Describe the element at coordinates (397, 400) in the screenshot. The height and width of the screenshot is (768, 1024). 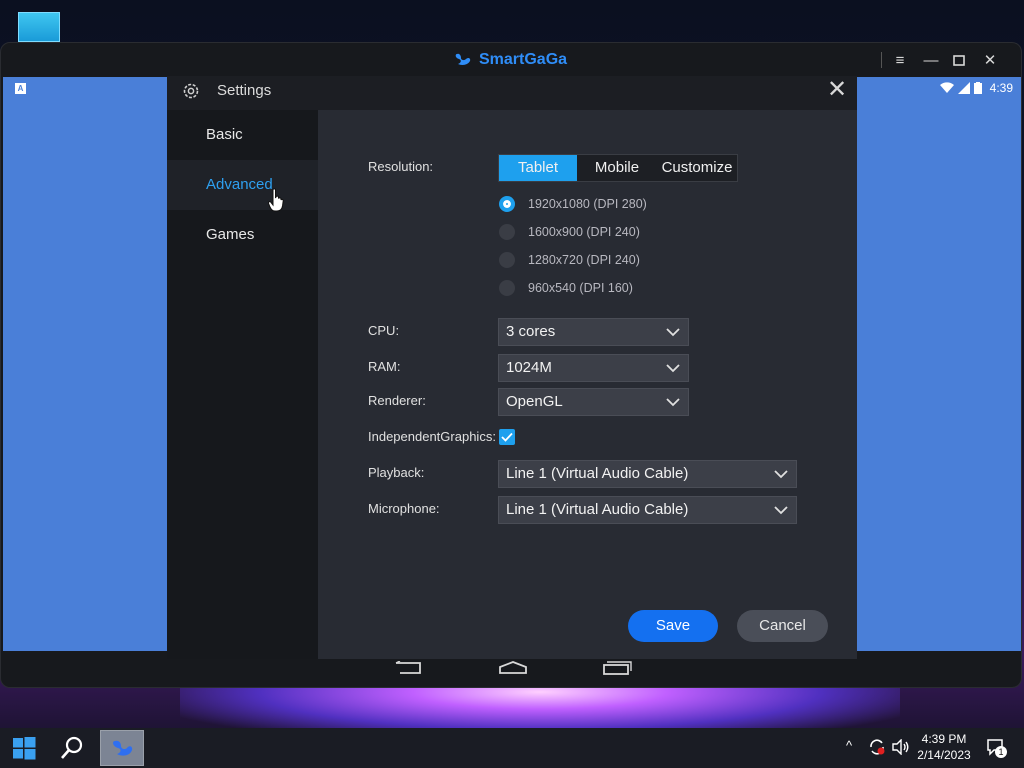
I see `renderer-label: Renderer:` at that location.